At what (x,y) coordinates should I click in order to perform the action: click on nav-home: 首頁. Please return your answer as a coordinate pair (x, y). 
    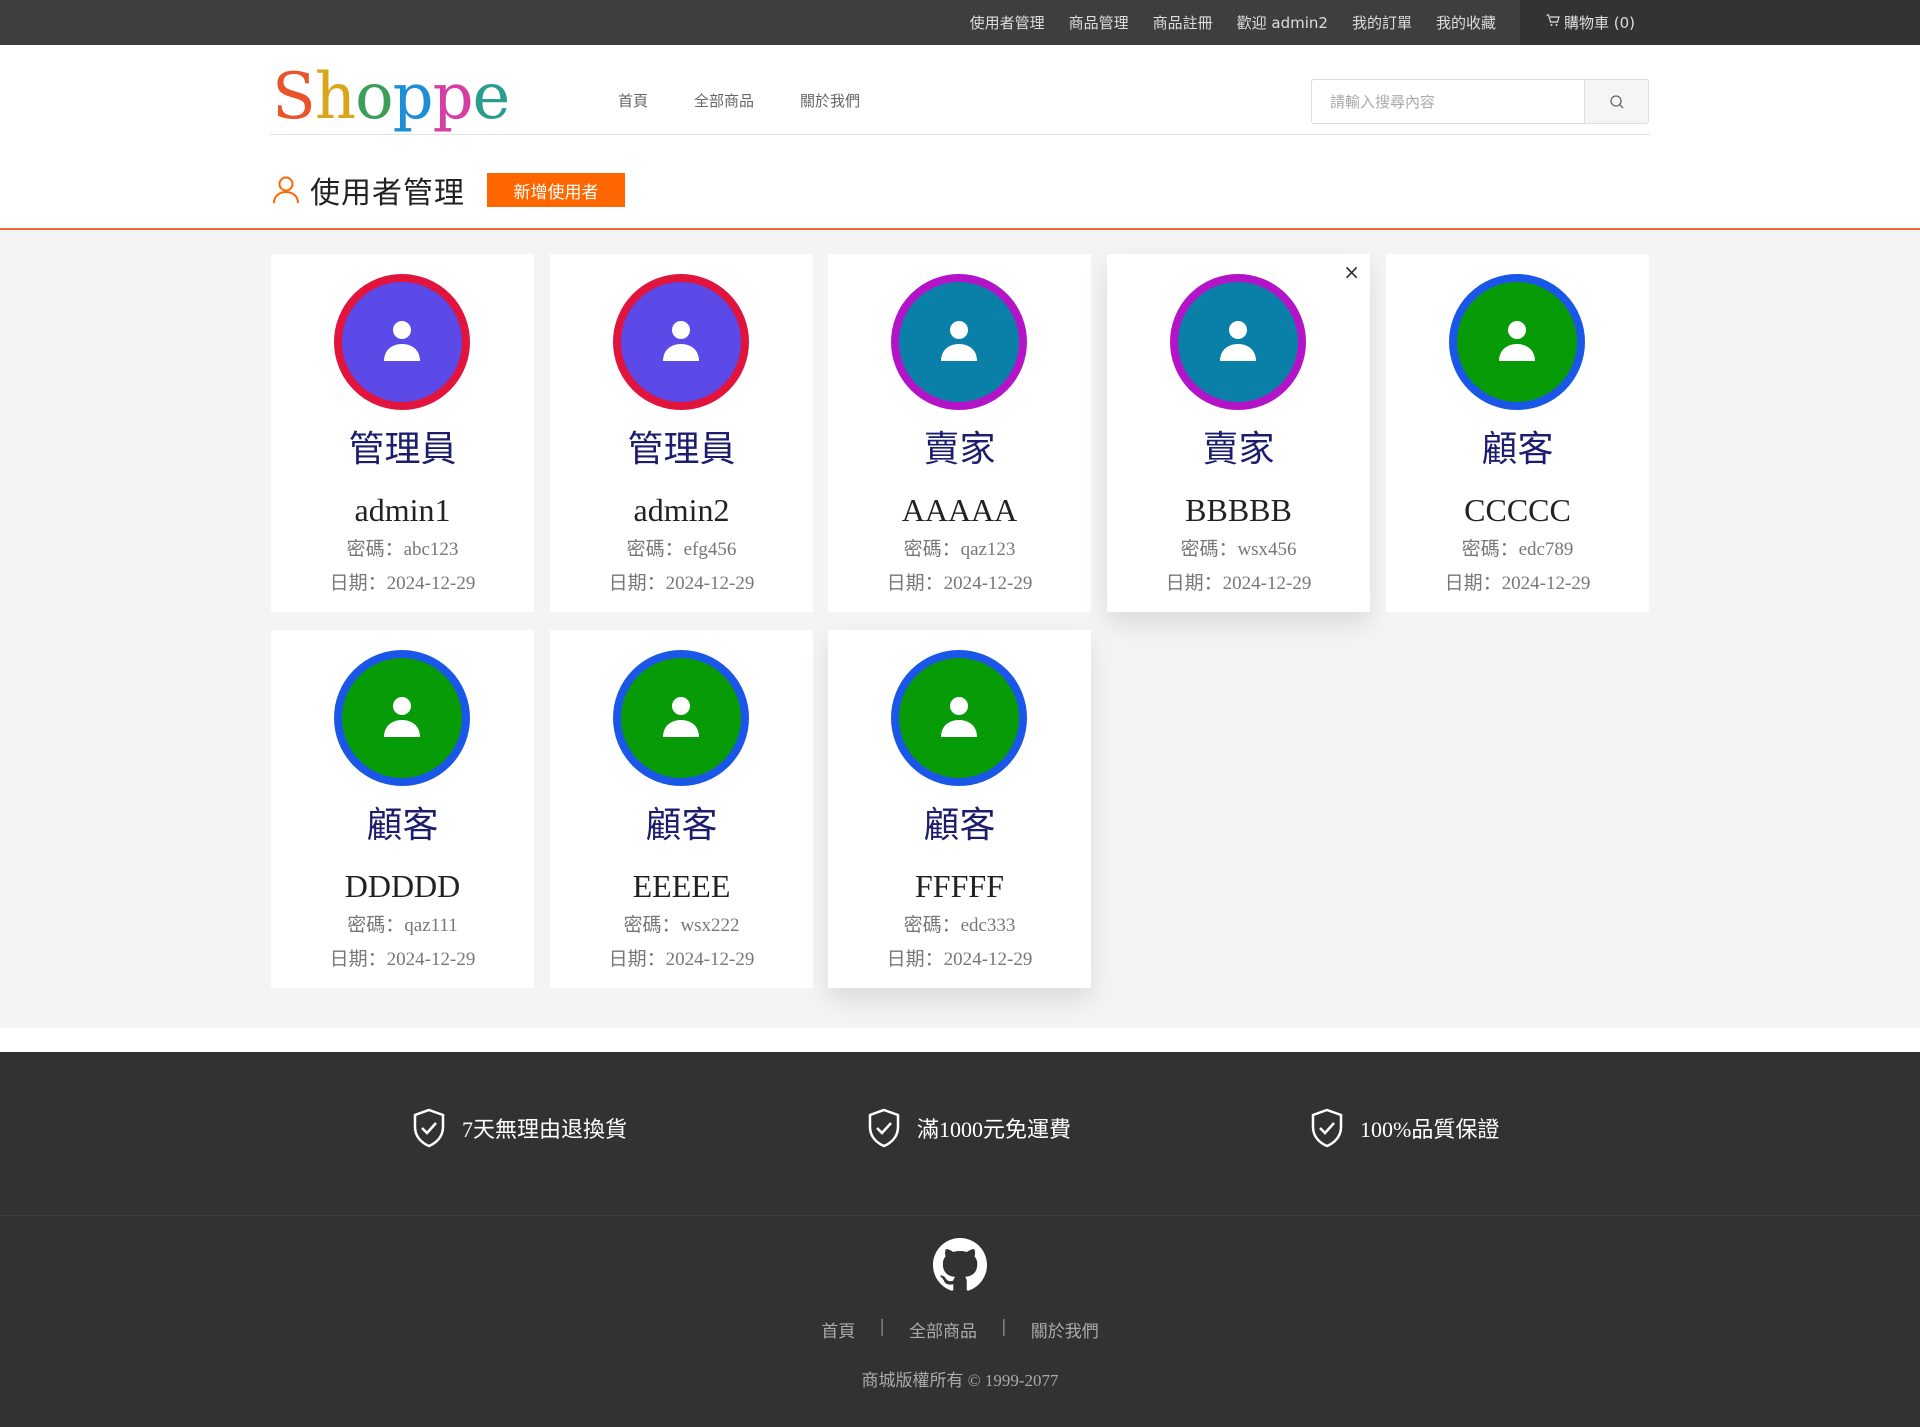
    Looking at the image, I should click on (633, 100).